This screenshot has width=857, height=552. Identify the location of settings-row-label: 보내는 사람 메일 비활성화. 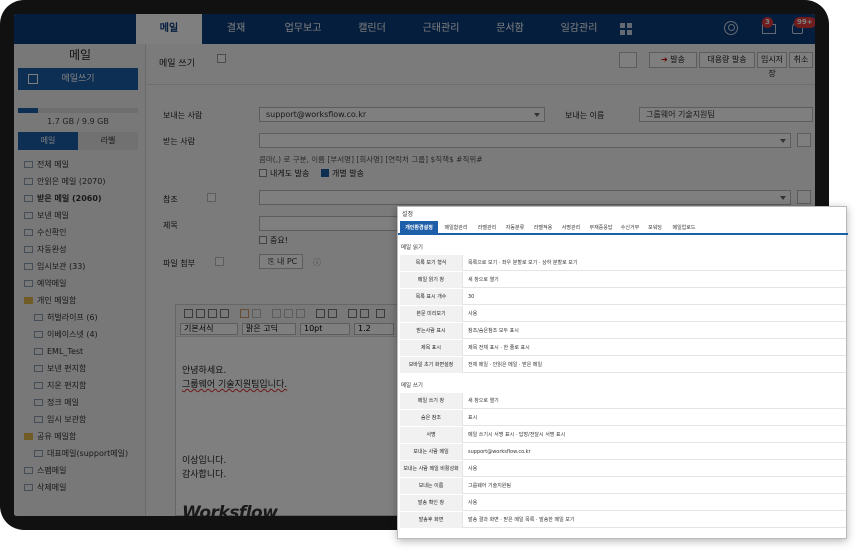
(431, 469).